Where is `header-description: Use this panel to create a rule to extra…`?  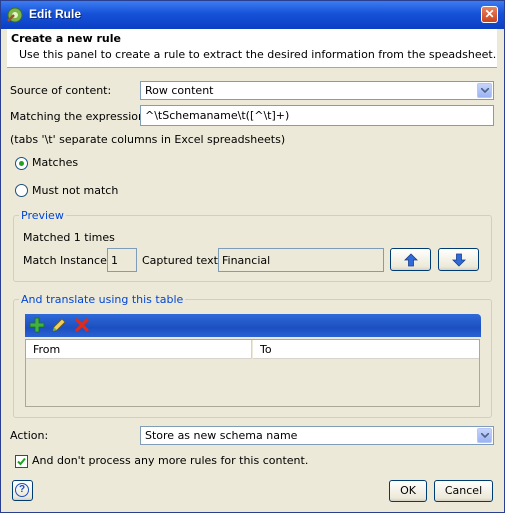 header-description: Use this panel to create a rule to extra… is located at coordinates (258, 54).